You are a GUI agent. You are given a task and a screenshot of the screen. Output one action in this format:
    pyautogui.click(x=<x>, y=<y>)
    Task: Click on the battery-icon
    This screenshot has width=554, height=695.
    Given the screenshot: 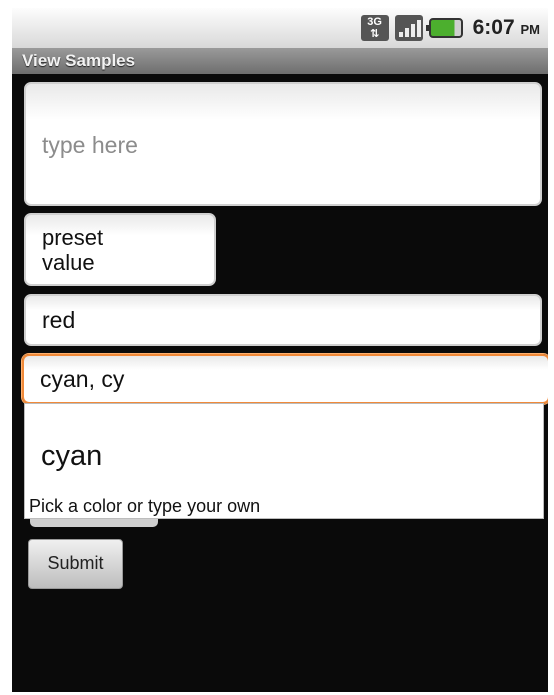 What is the action you would take?
    pyautogui.click(x=444, y=28)
    